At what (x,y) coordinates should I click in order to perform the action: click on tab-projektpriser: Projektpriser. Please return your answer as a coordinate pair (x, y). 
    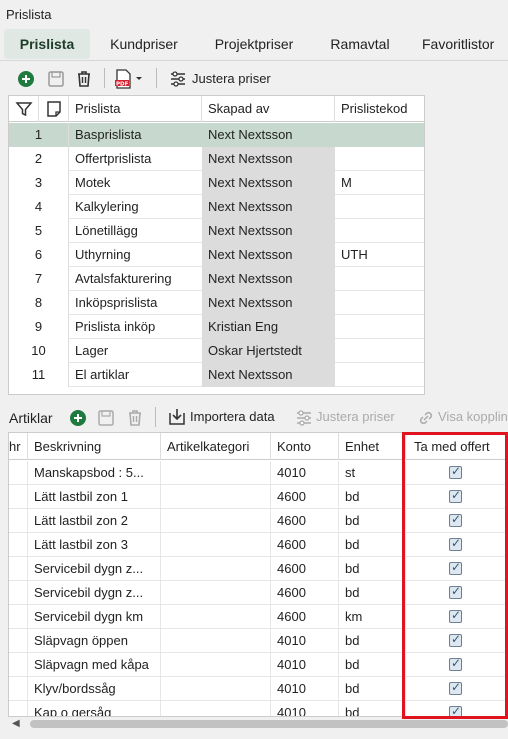
    Looking at the image, I should click on (254, 44).